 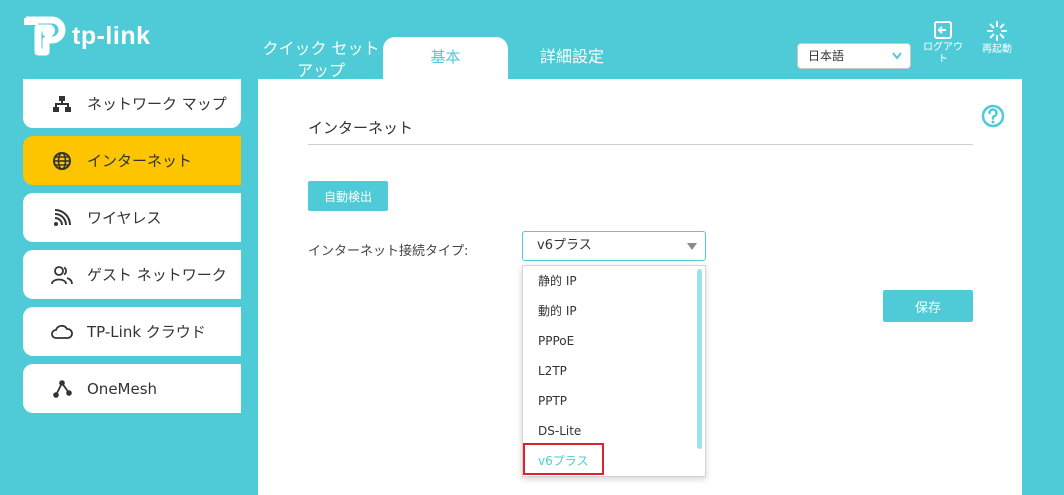 I want to click on tab-quick-setup: クイック セット アップ, so click(x=321, y=60).